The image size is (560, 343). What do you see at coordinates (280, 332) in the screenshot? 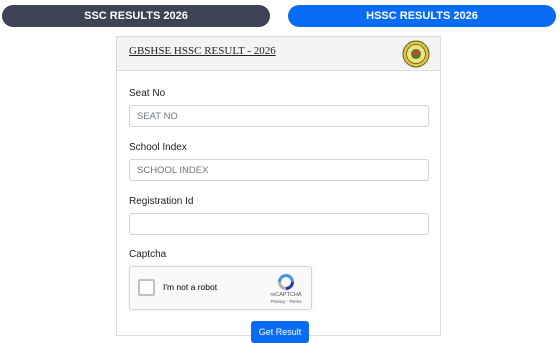
I see `get-result-button: Get Result` at bounding box center [280, 332].